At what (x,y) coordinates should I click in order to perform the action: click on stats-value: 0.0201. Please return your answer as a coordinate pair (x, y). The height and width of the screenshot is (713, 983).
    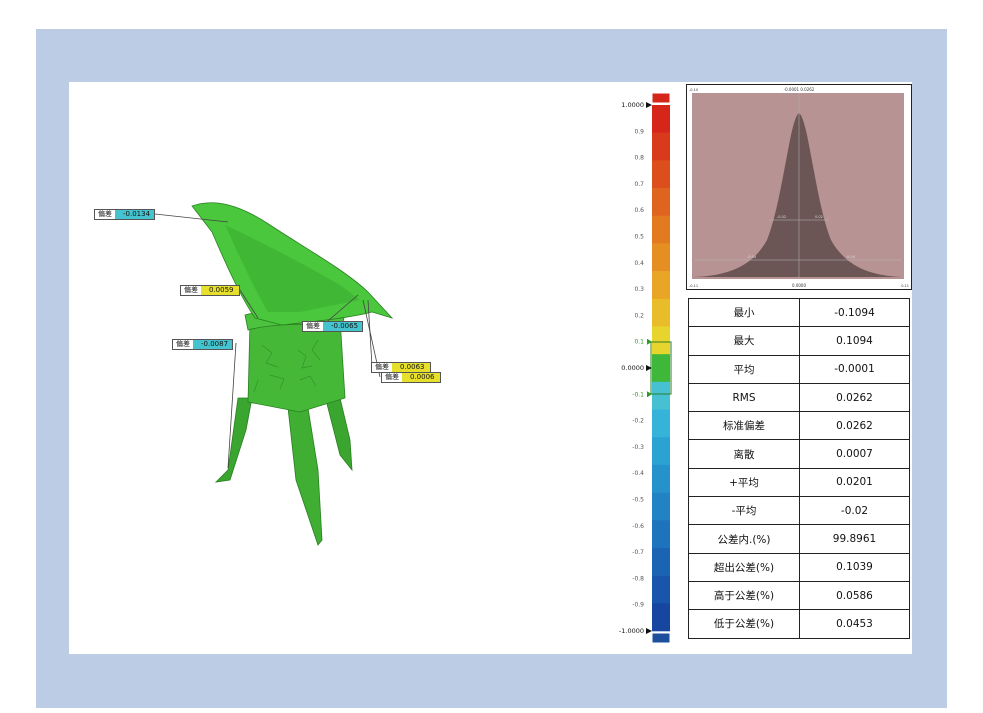
    Looking at the image, I should click on (854, 482).